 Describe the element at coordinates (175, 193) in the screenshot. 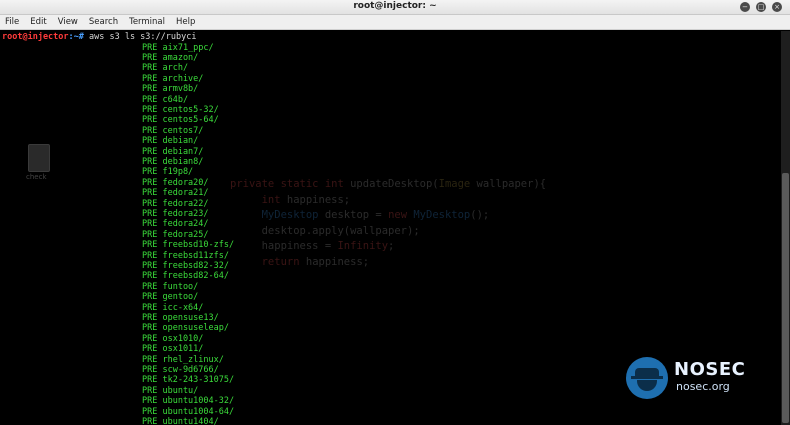

I see `listing-row: PRE fedora21/` at that location.